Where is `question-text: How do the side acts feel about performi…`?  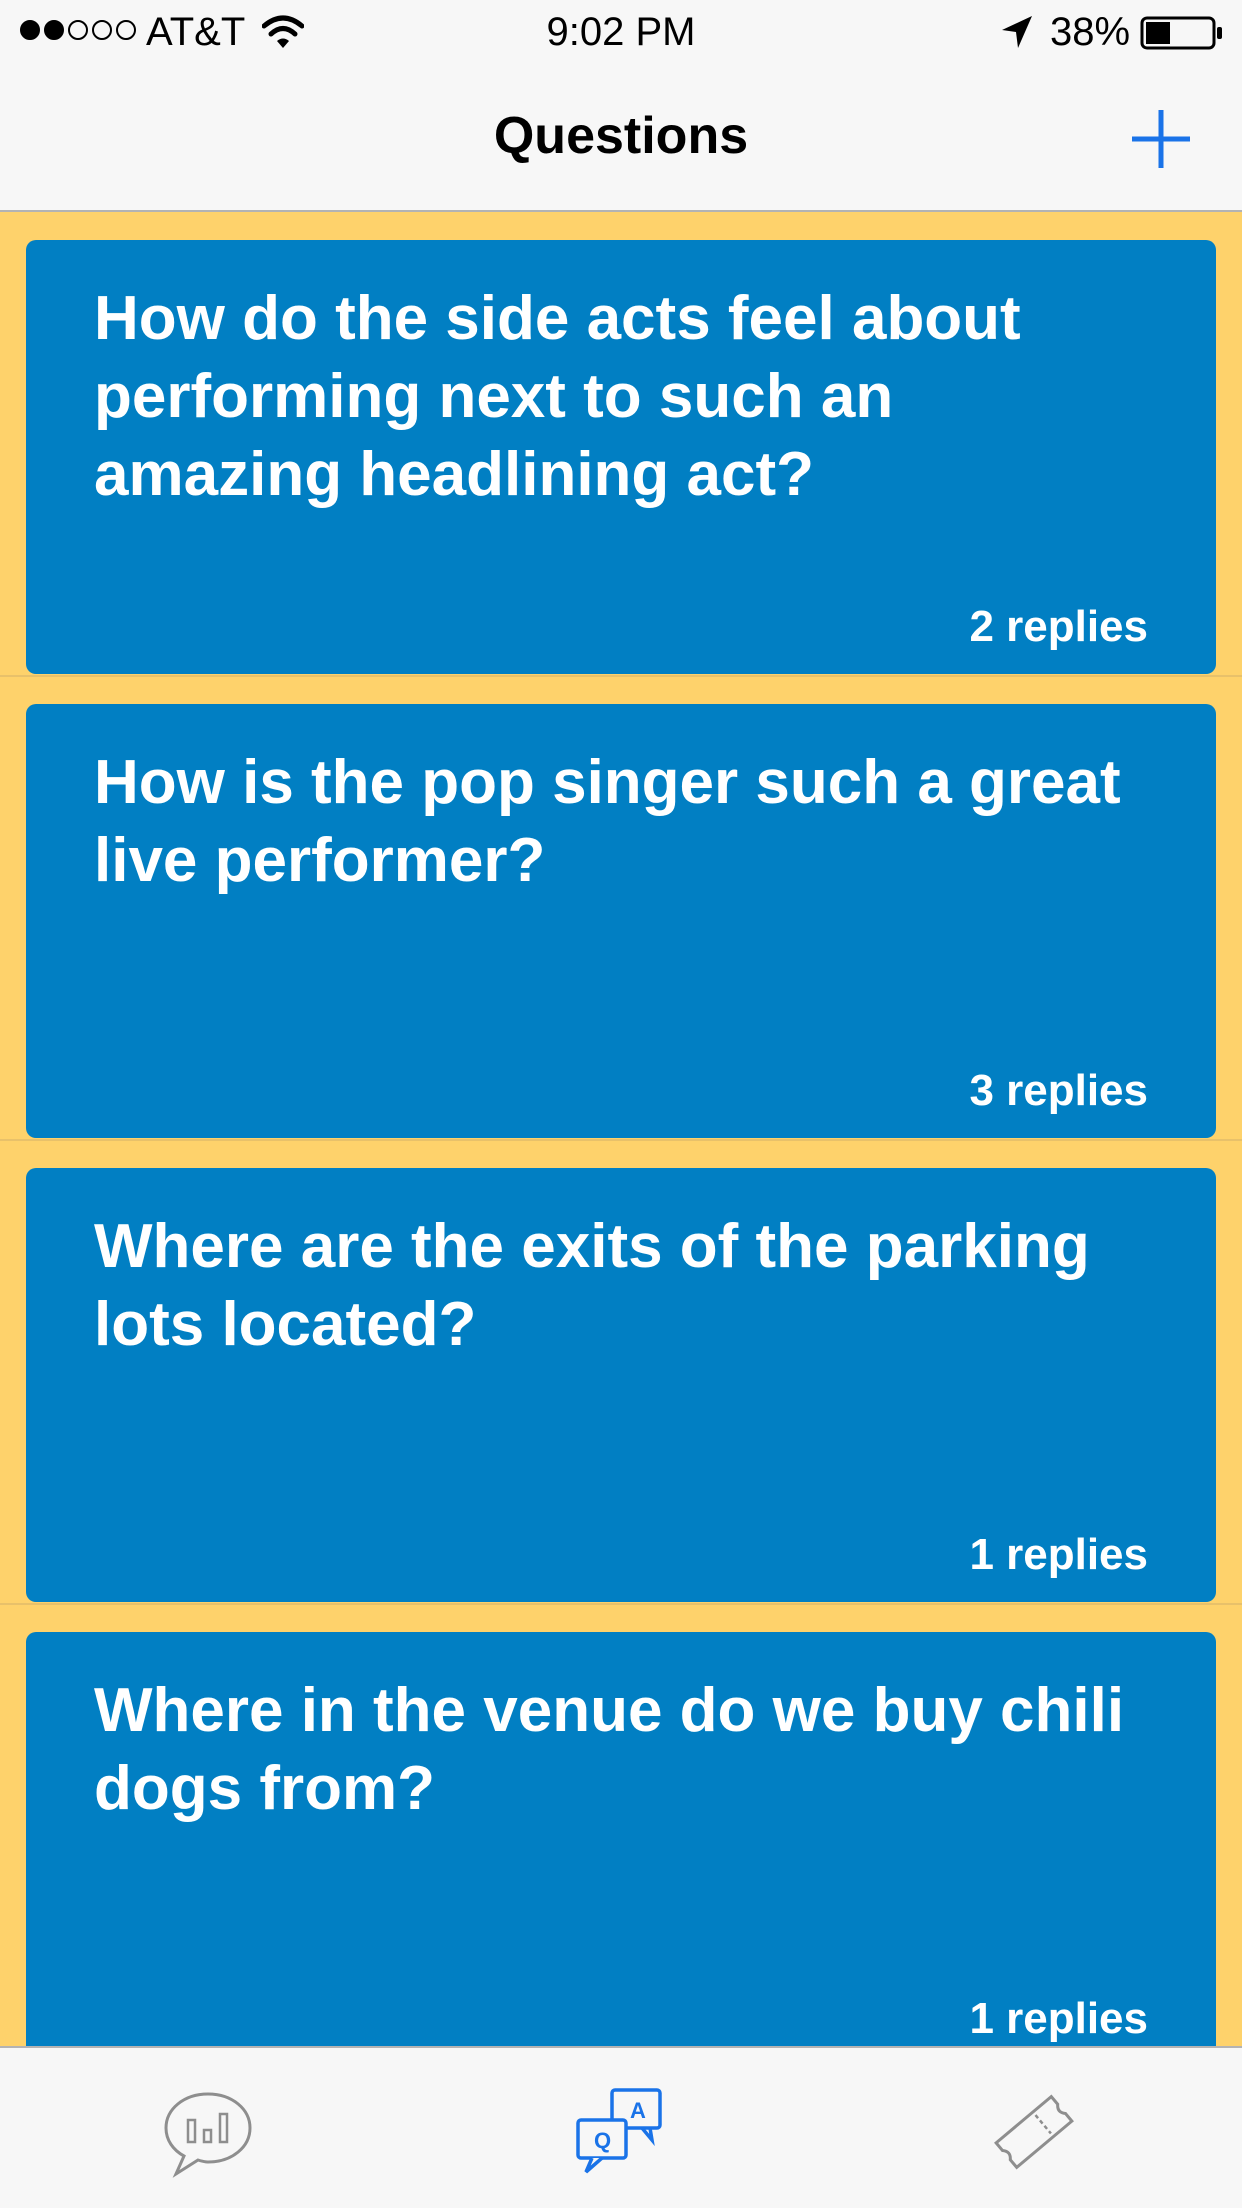
question-text: How do the side acts feel about performi… is located at coordinates (557, 396).